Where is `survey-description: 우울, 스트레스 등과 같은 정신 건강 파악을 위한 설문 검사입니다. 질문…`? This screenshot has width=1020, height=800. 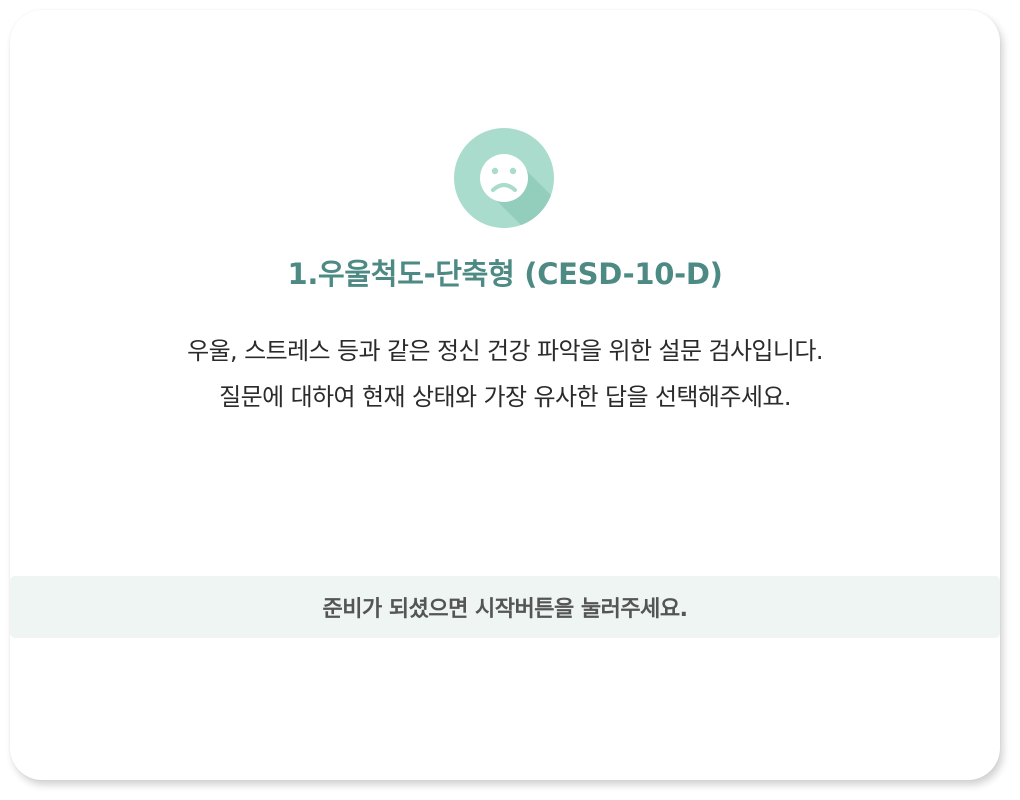 survey-description: 우울, 스트레스 등과 같은 정신 건강 파악을 위한 설문 검사입니다. 질문… is located at coordinates (505, 374).